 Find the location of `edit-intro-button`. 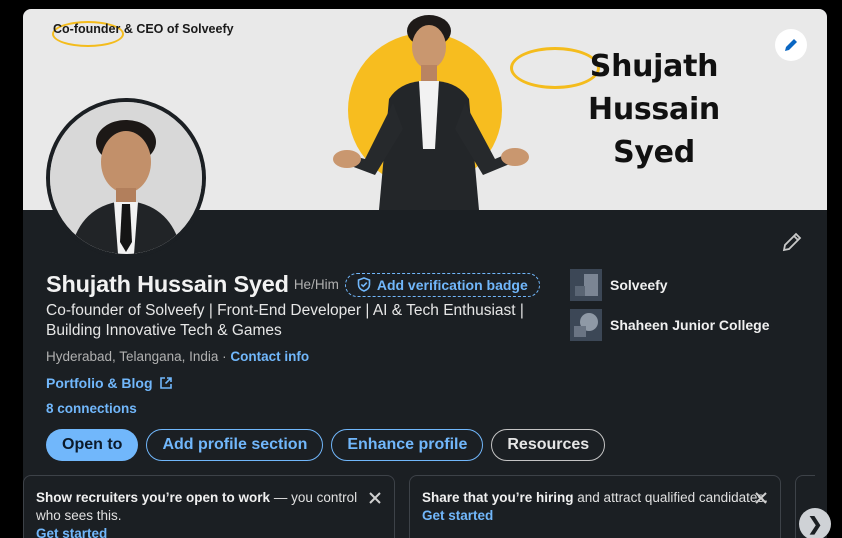

edit-intro-button is located at coordinates (792, 242).